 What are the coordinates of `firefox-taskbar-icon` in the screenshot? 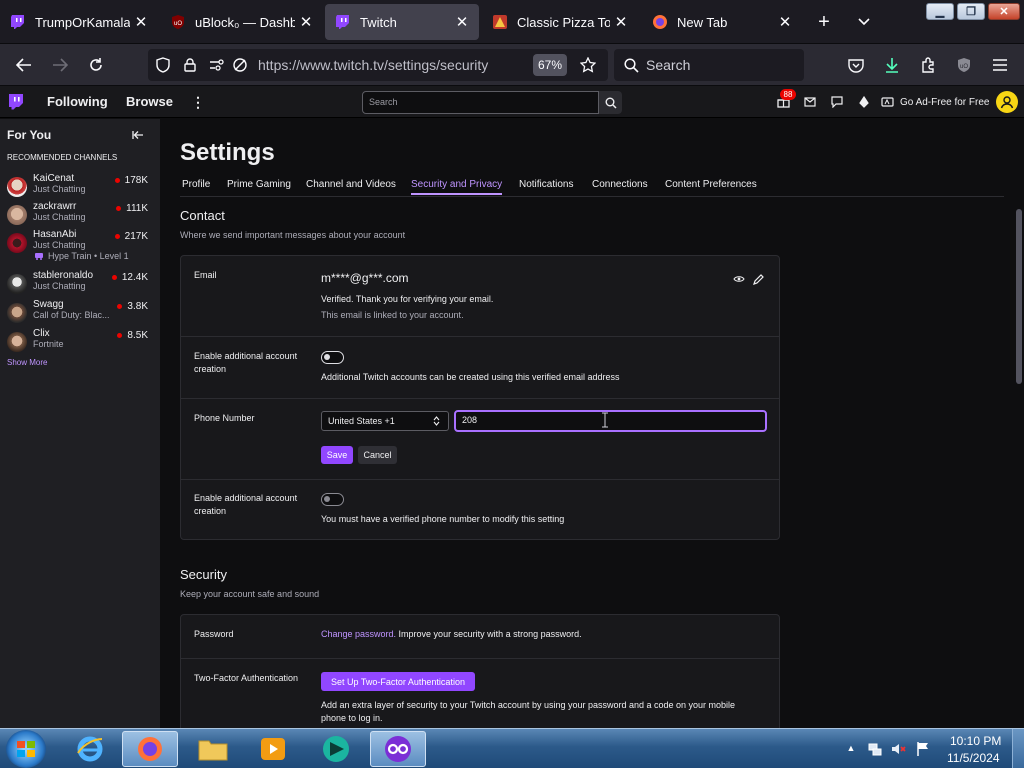 It's located at (150, 749).